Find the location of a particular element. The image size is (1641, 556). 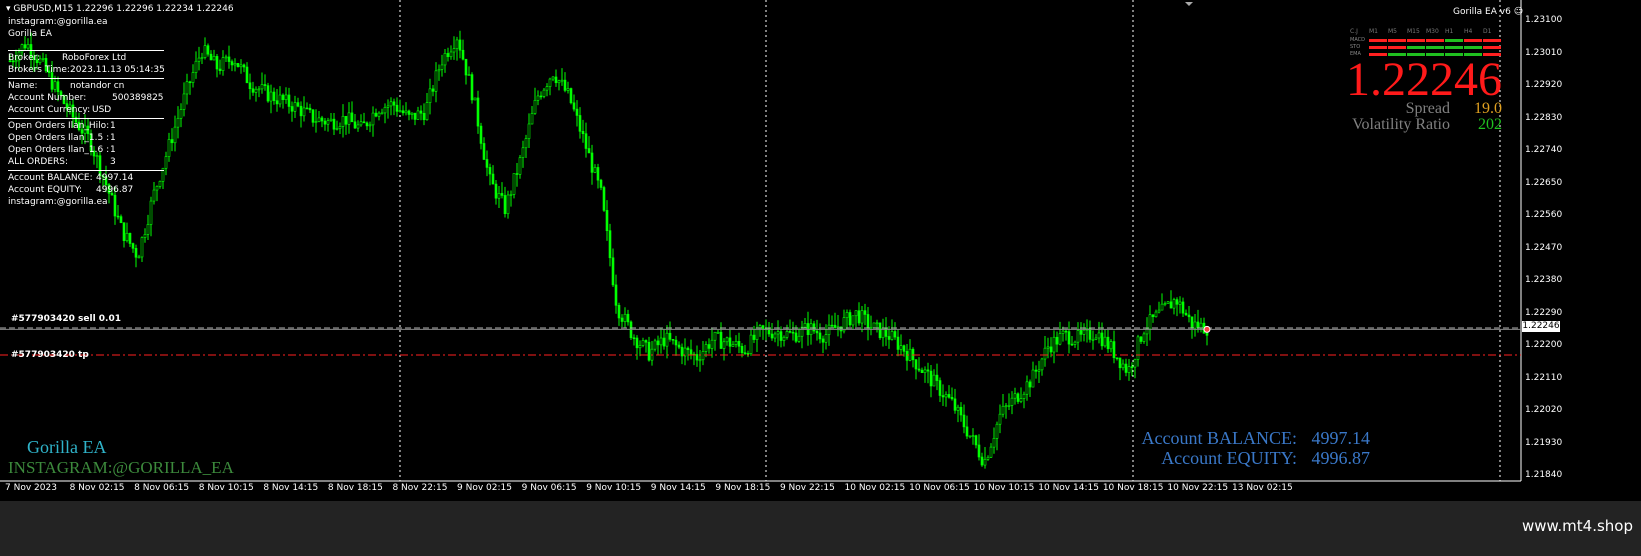

account-number-label: Account Number: is located at coordinates (47, 98).